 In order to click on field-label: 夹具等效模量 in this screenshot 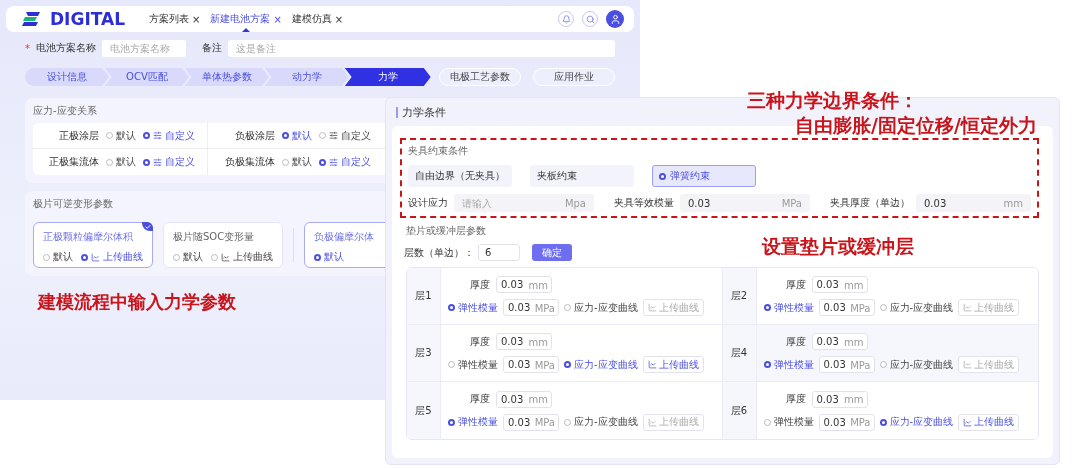, I will do `click(644, 203)`.